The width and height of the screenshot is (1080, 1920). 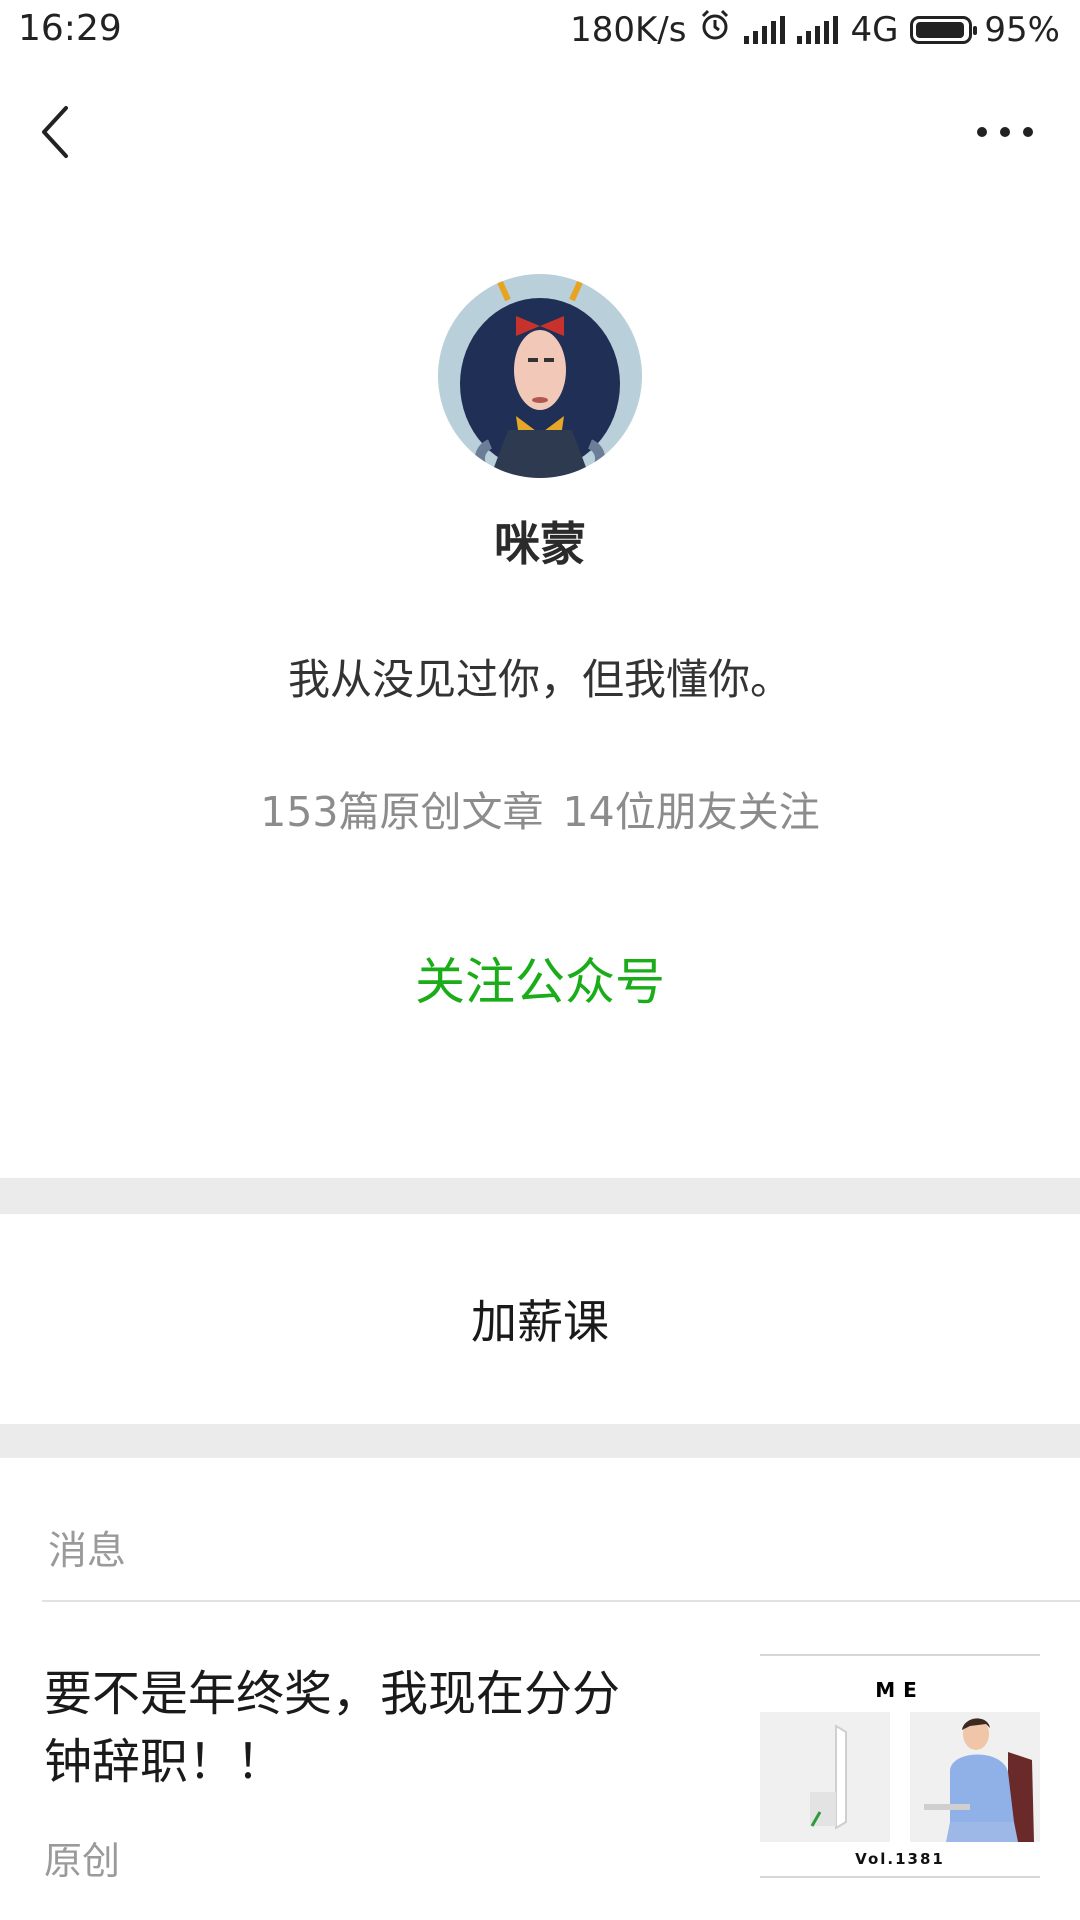 I want to click on back-button, so click(x=60, y=132).